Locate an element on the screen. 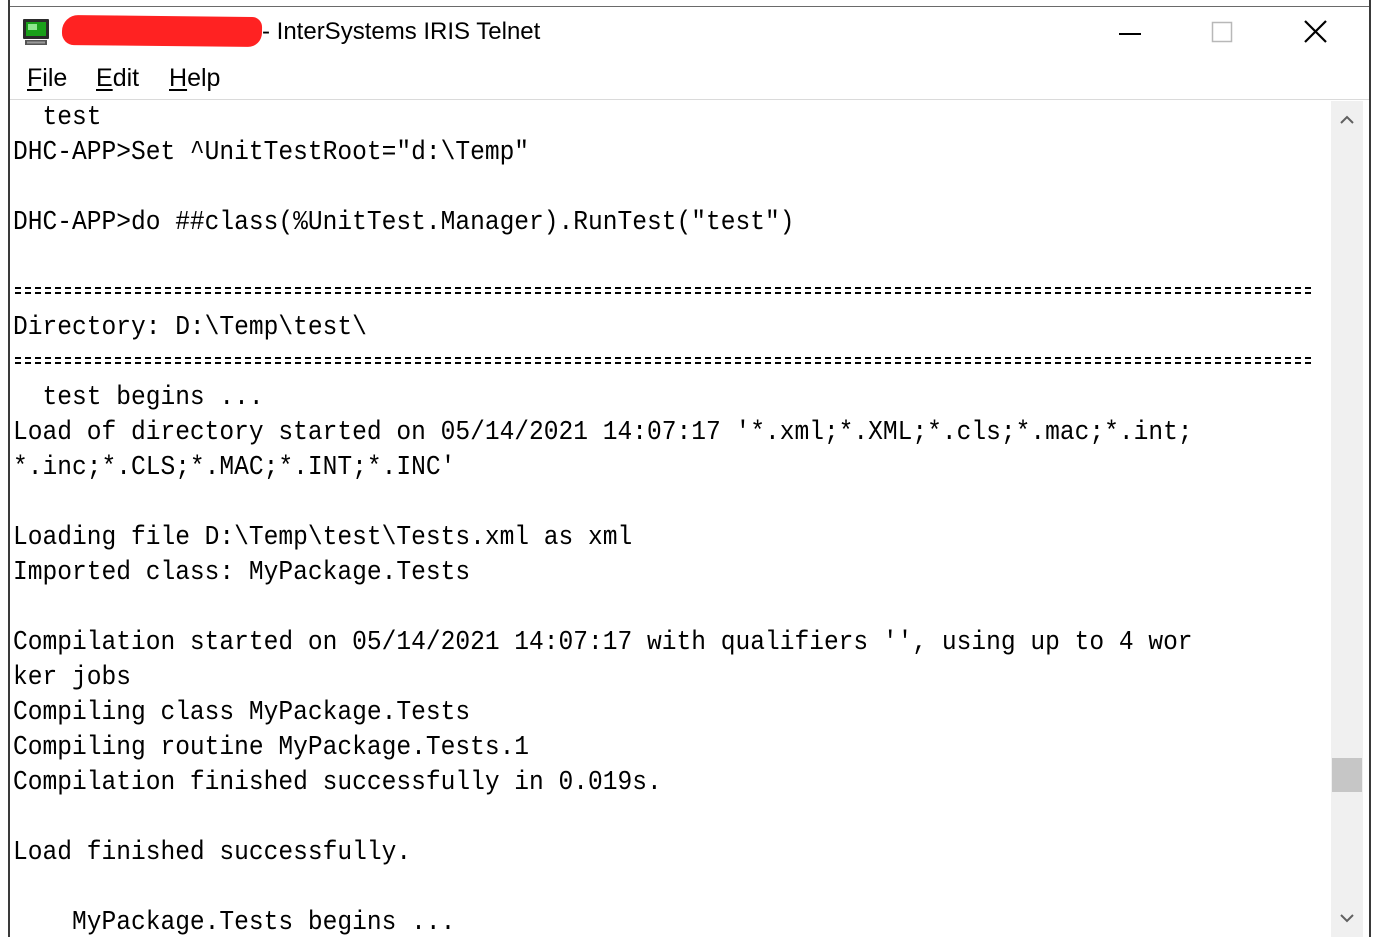  menu-file: File is located at coordinates (47, 78).